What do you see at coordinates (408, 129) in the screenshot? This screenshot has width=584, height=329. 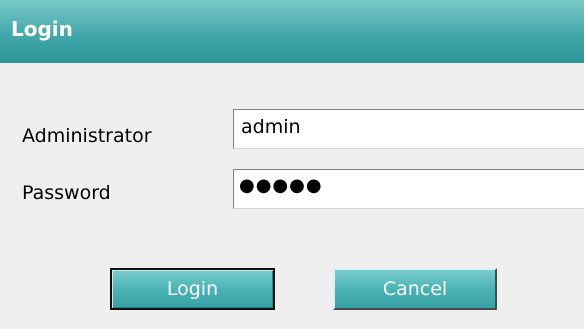 I see `administrator-input: admin` at bounding box center [408, 129].